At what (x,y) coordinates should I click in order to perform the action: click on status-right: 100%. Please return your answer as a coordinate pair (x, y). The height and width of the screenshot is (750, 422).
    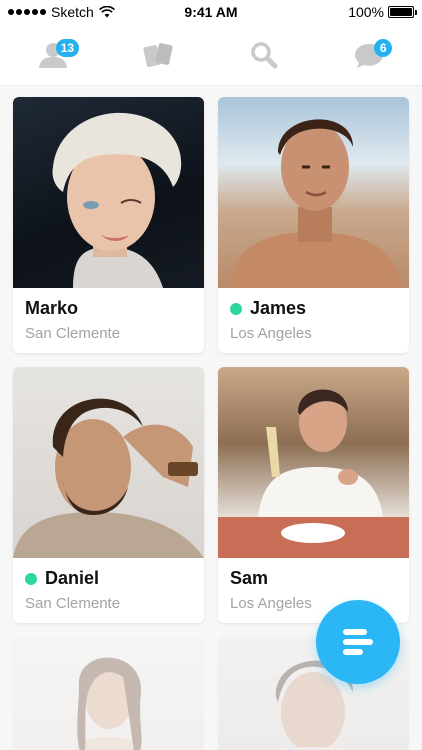
    Looking at the image, I should click on (382, 12).